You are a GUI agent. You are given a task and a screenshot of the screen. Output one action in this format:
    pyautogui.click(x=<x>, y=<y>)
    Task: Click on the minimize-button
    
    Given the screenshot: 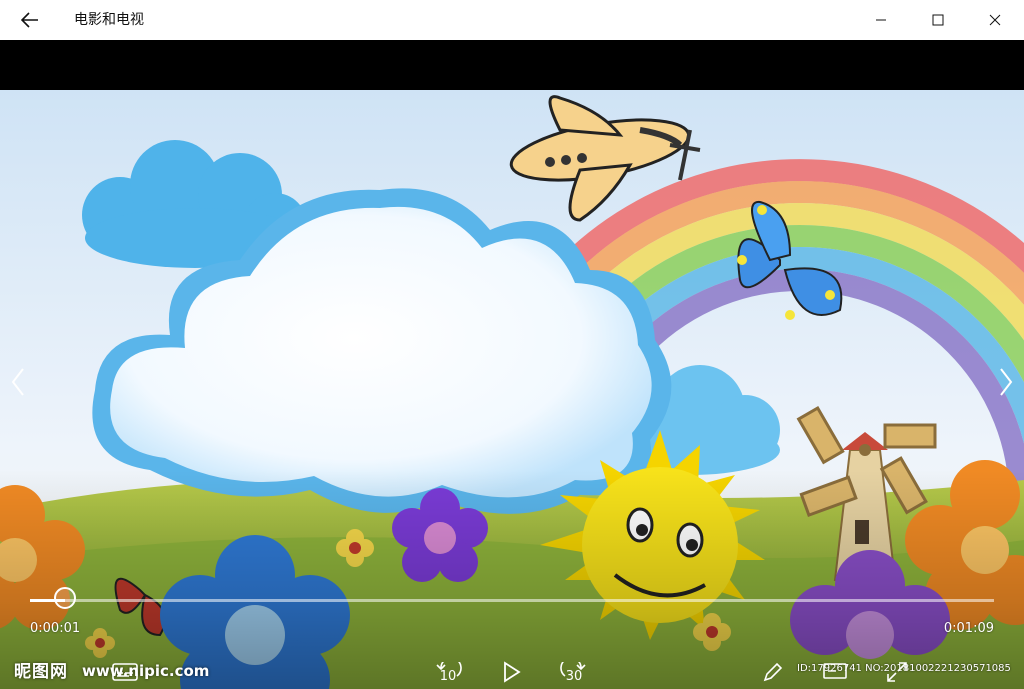 What is the action you would take?
    pyautogui.click(x=881, y=20)
    